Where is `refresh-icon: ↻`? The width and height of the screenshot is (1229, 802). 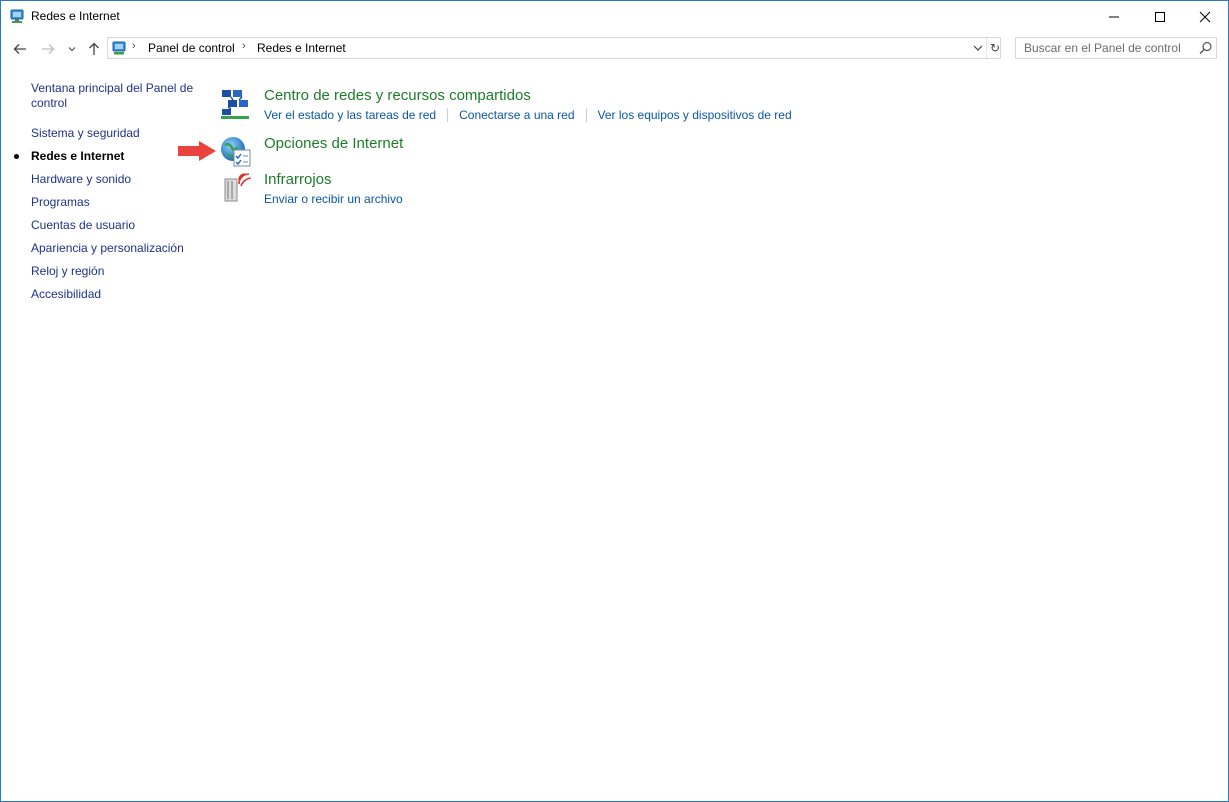 refresh-icon: ↻ is located at coordinates (995, 48).